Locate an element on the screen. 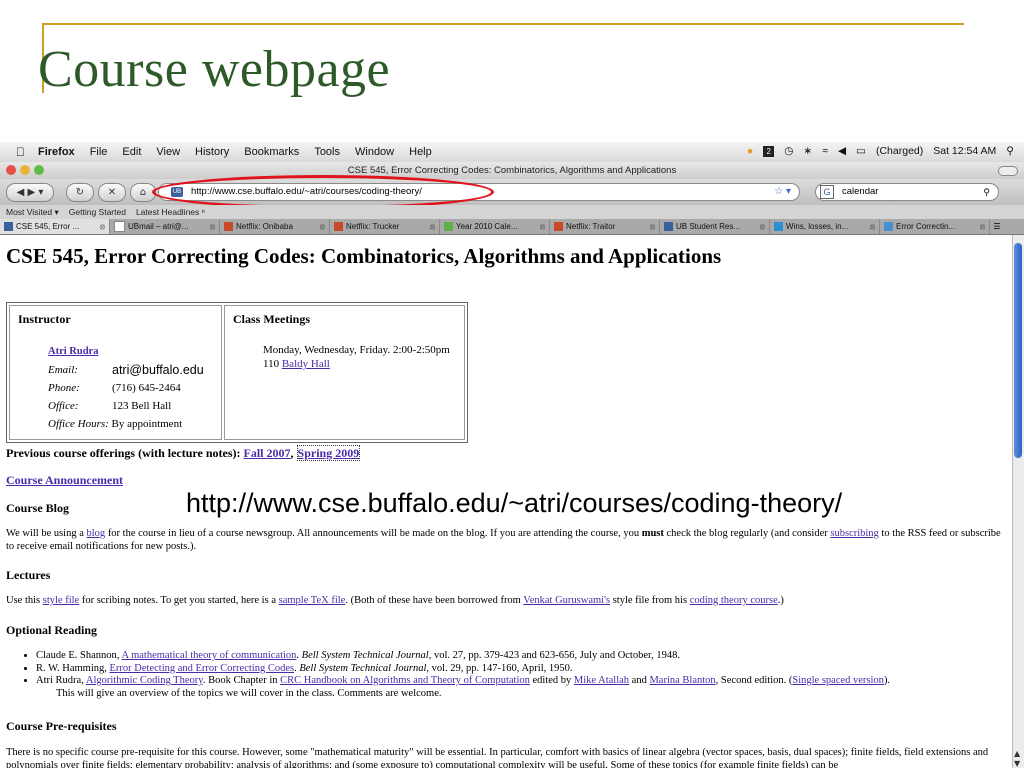 This screenshot has height=768, width=1024. scroll-down-icon: ▼ is located at coordinates (1017, 763).